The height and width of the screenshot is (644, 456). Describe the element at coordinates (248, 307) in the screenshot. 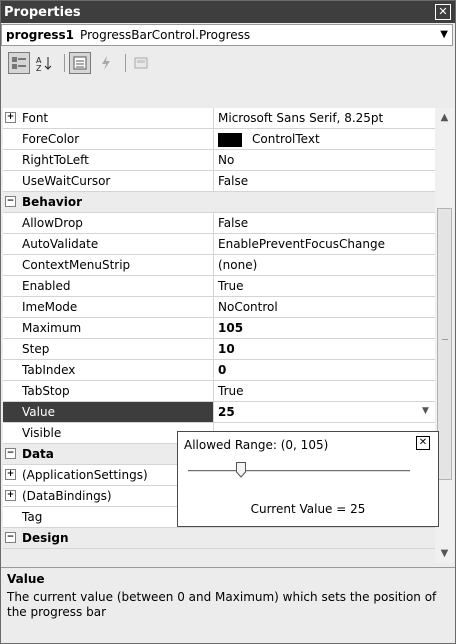

I see `property-value-text: NoControl` at that location.